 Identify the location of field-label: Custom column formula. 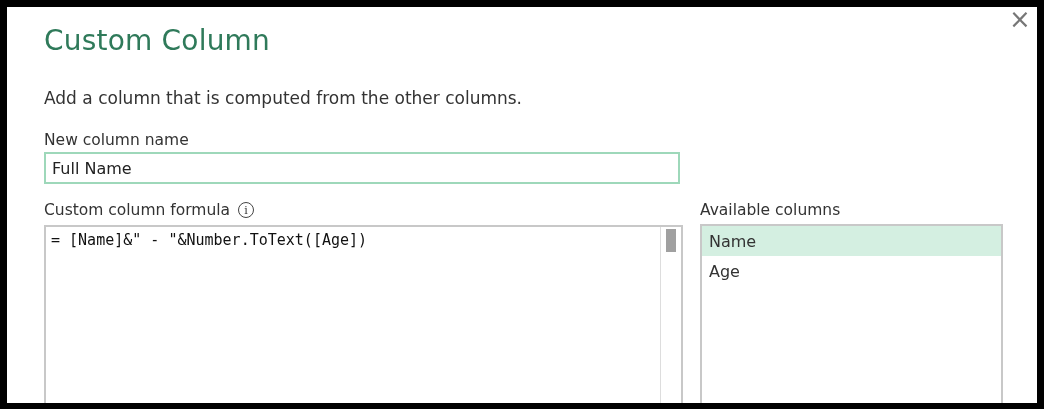
(137, 210).